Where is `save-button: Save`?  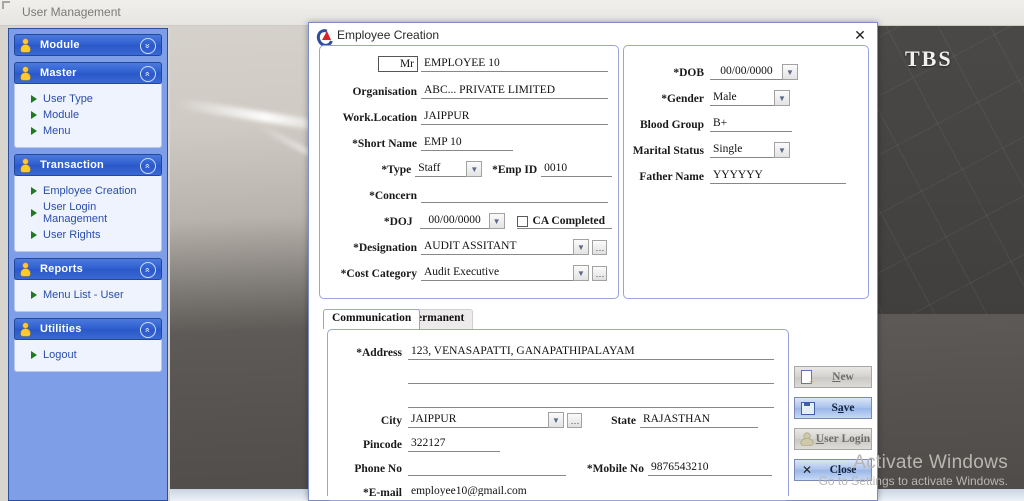
save-button: Save is located at coordinates (833, 408).